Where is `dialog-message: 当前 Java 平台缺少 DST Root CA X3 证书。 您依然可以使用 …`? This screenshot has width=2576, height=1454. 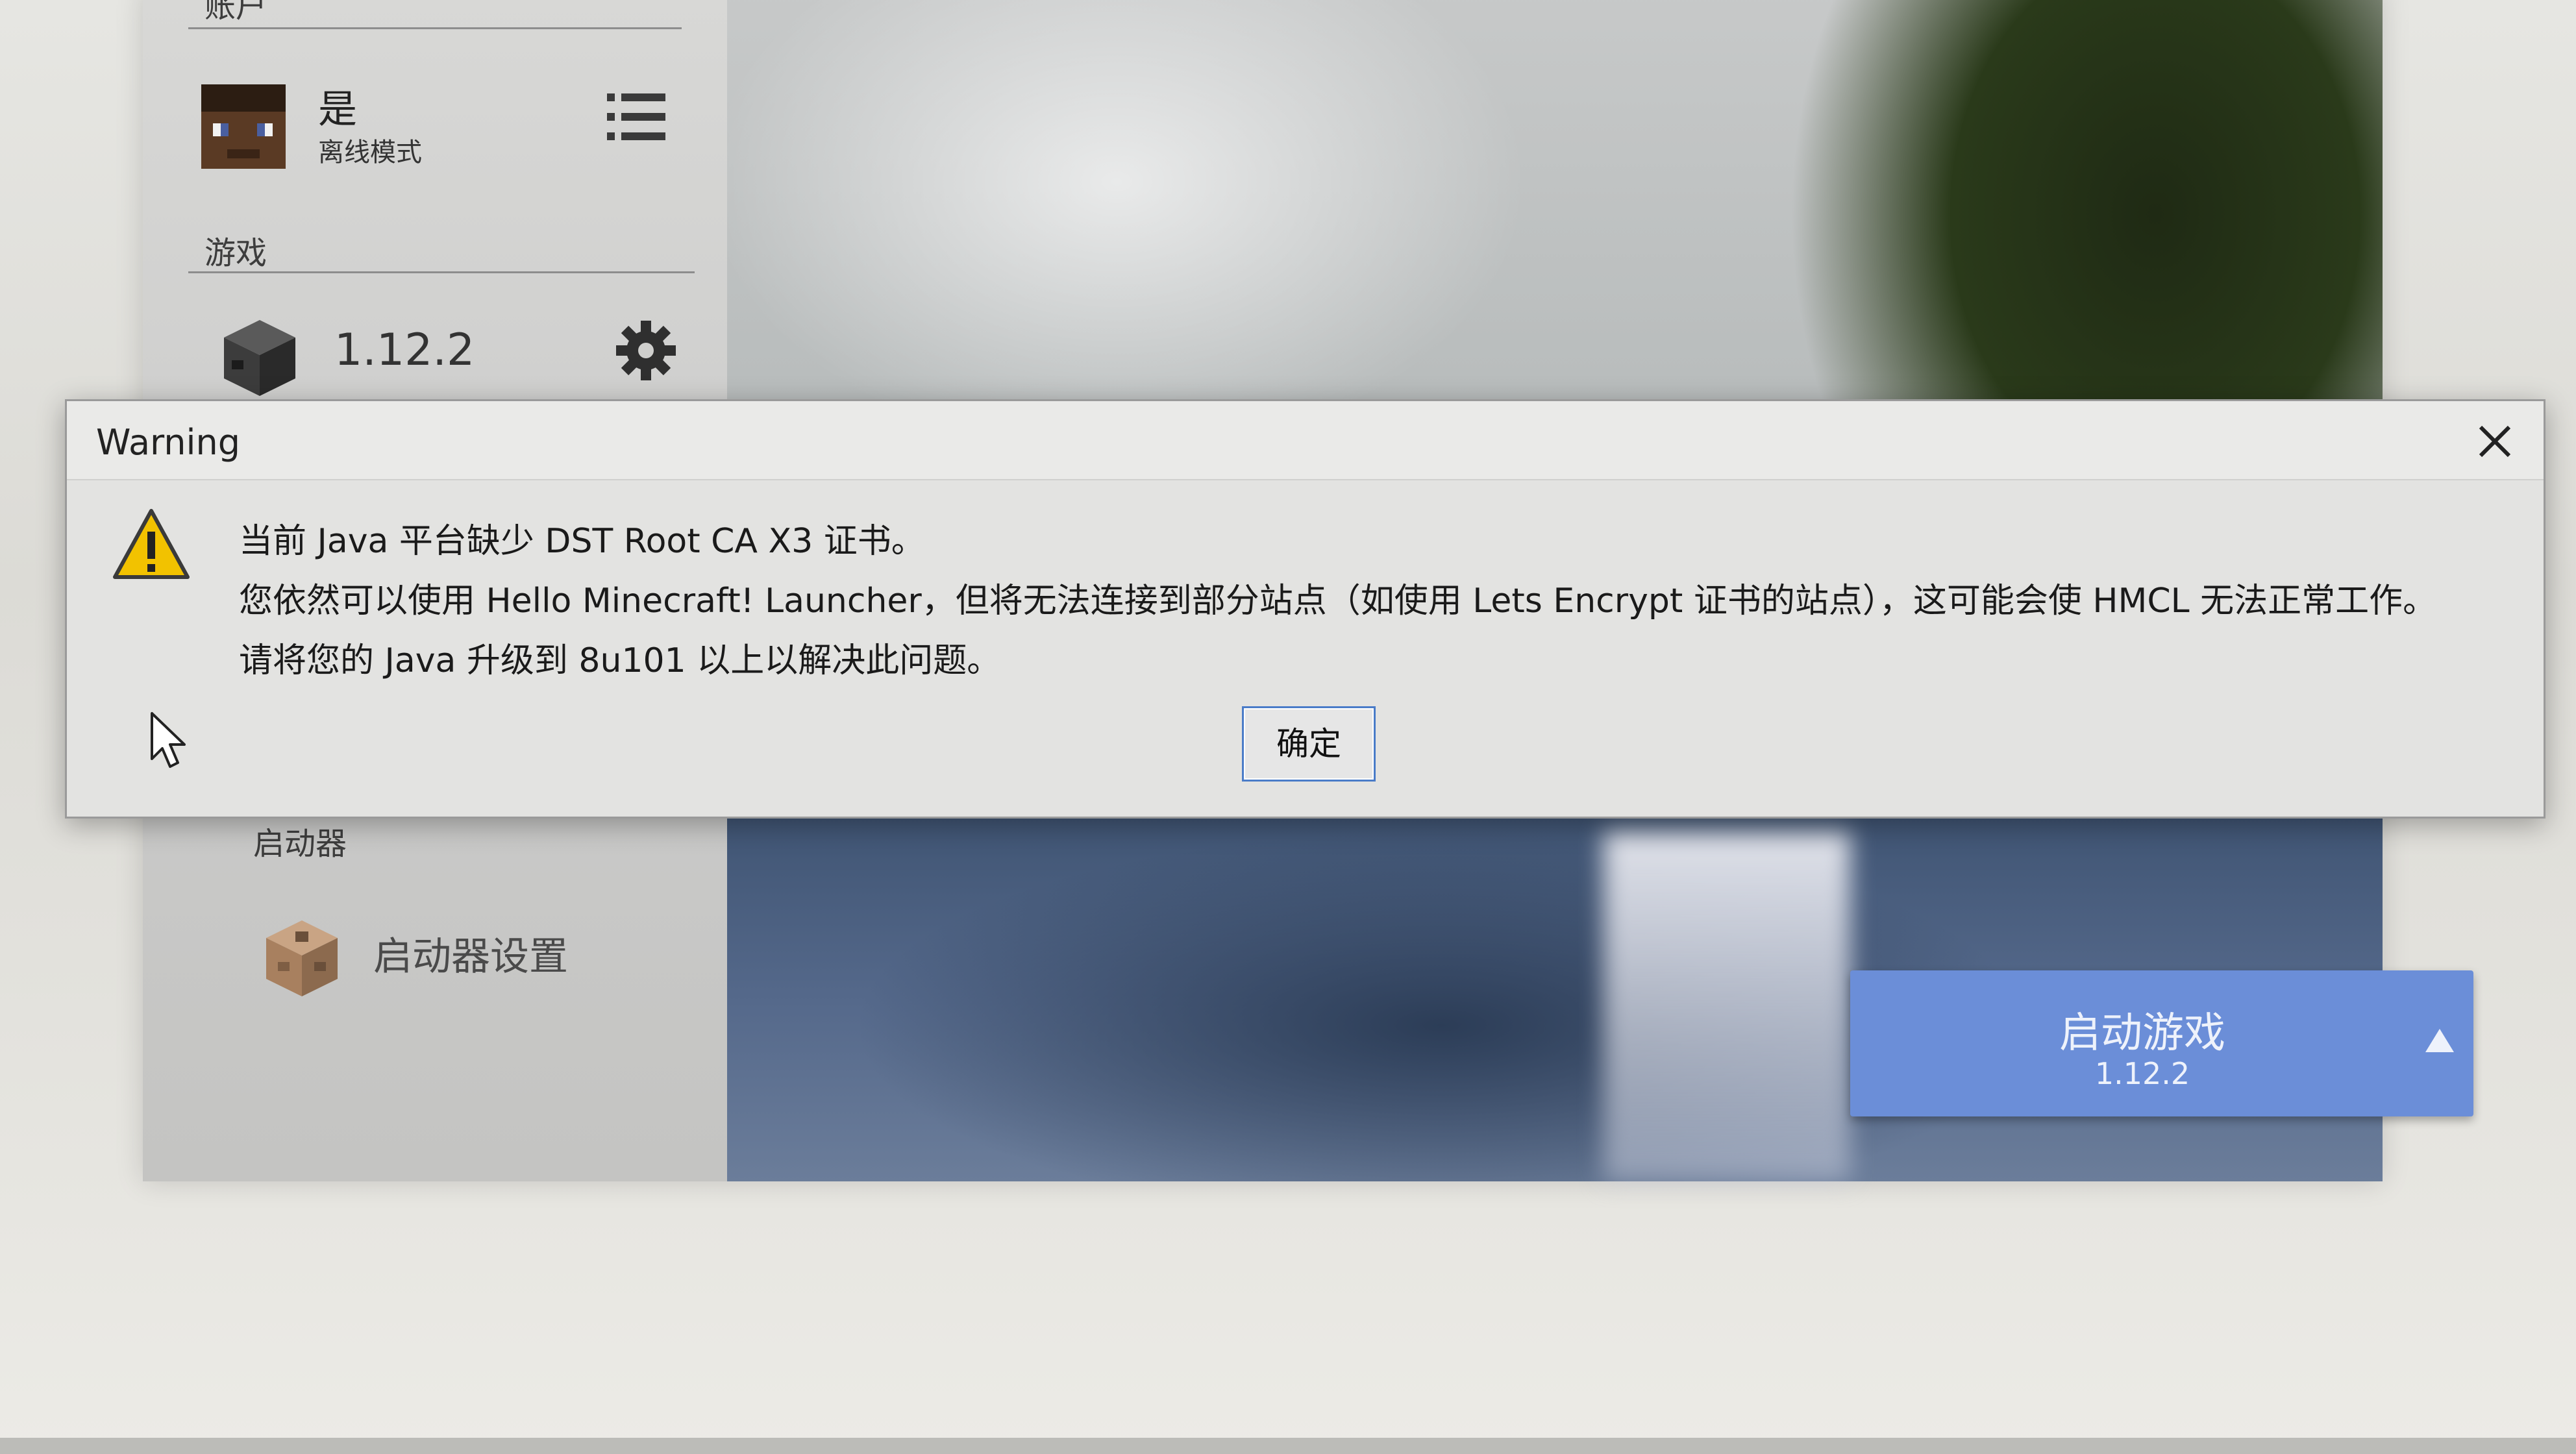
dialog-message: 当前 Java 平台缺少 DST Root CA X3 证书。 您依然可以使用 … is located at coordinates (1375, 601).